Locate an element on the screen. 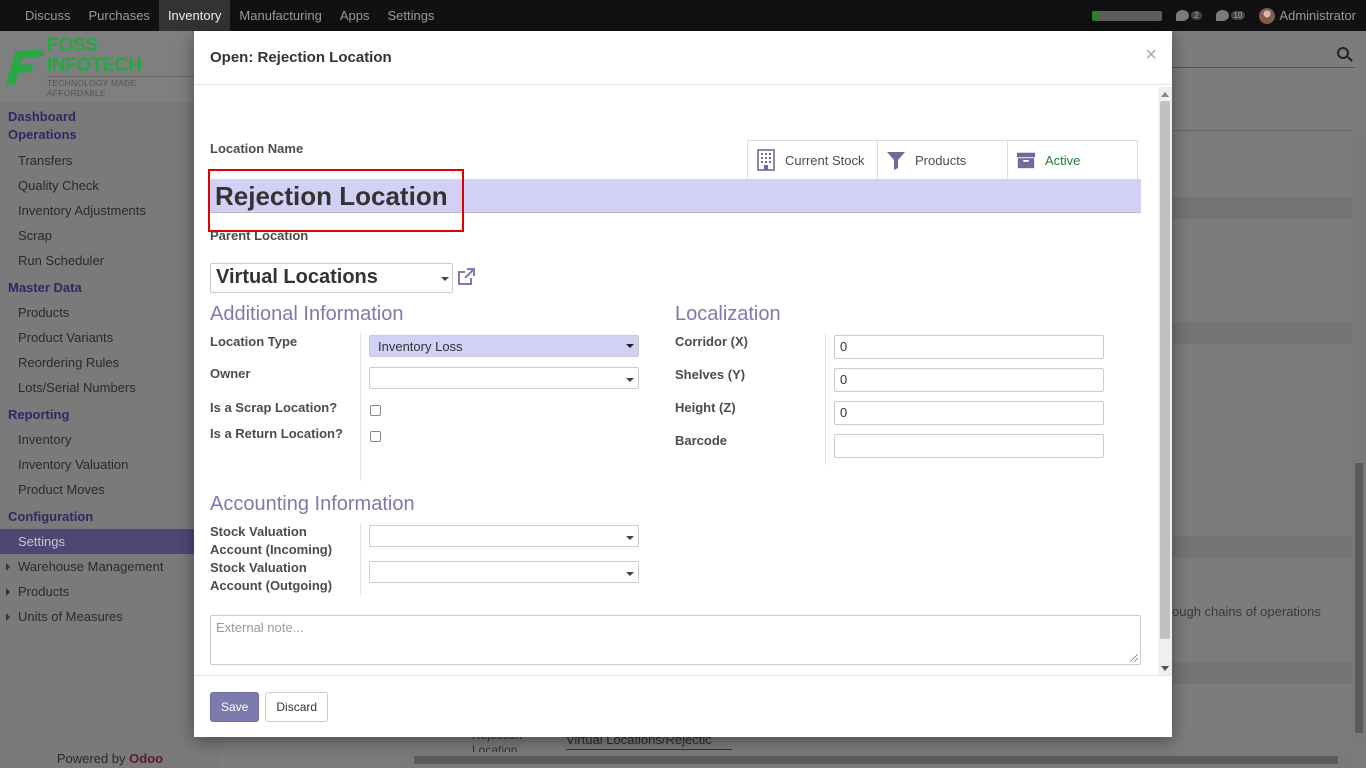 This screenshot has height=768, width=1366. search-icon is located at coordinates (1343, 53).